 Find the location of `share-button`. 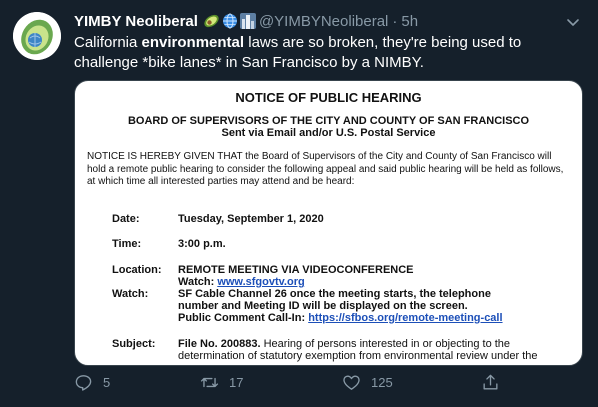

share-button is located at coordinates (495, 382).